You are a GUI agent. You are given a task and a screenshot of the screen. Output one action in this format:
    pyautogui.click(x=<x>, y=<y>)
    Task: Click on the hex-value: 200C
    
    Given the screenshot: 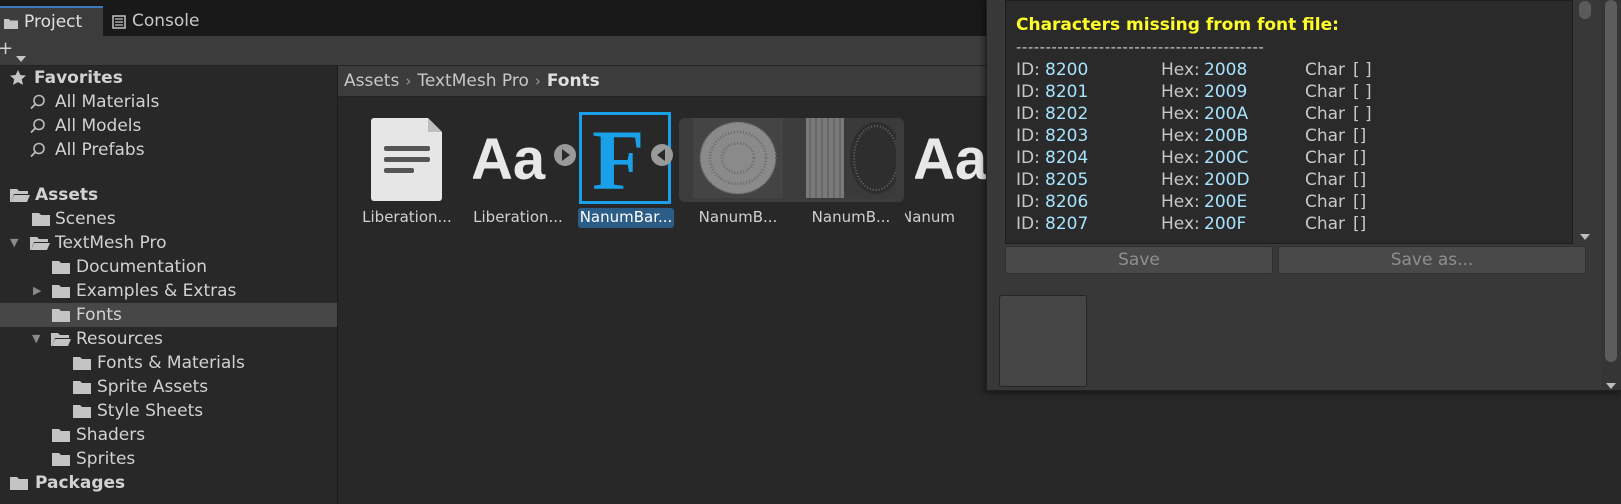 What is the action you would take?
    pyautogui.click(x=1226, y=158)
    